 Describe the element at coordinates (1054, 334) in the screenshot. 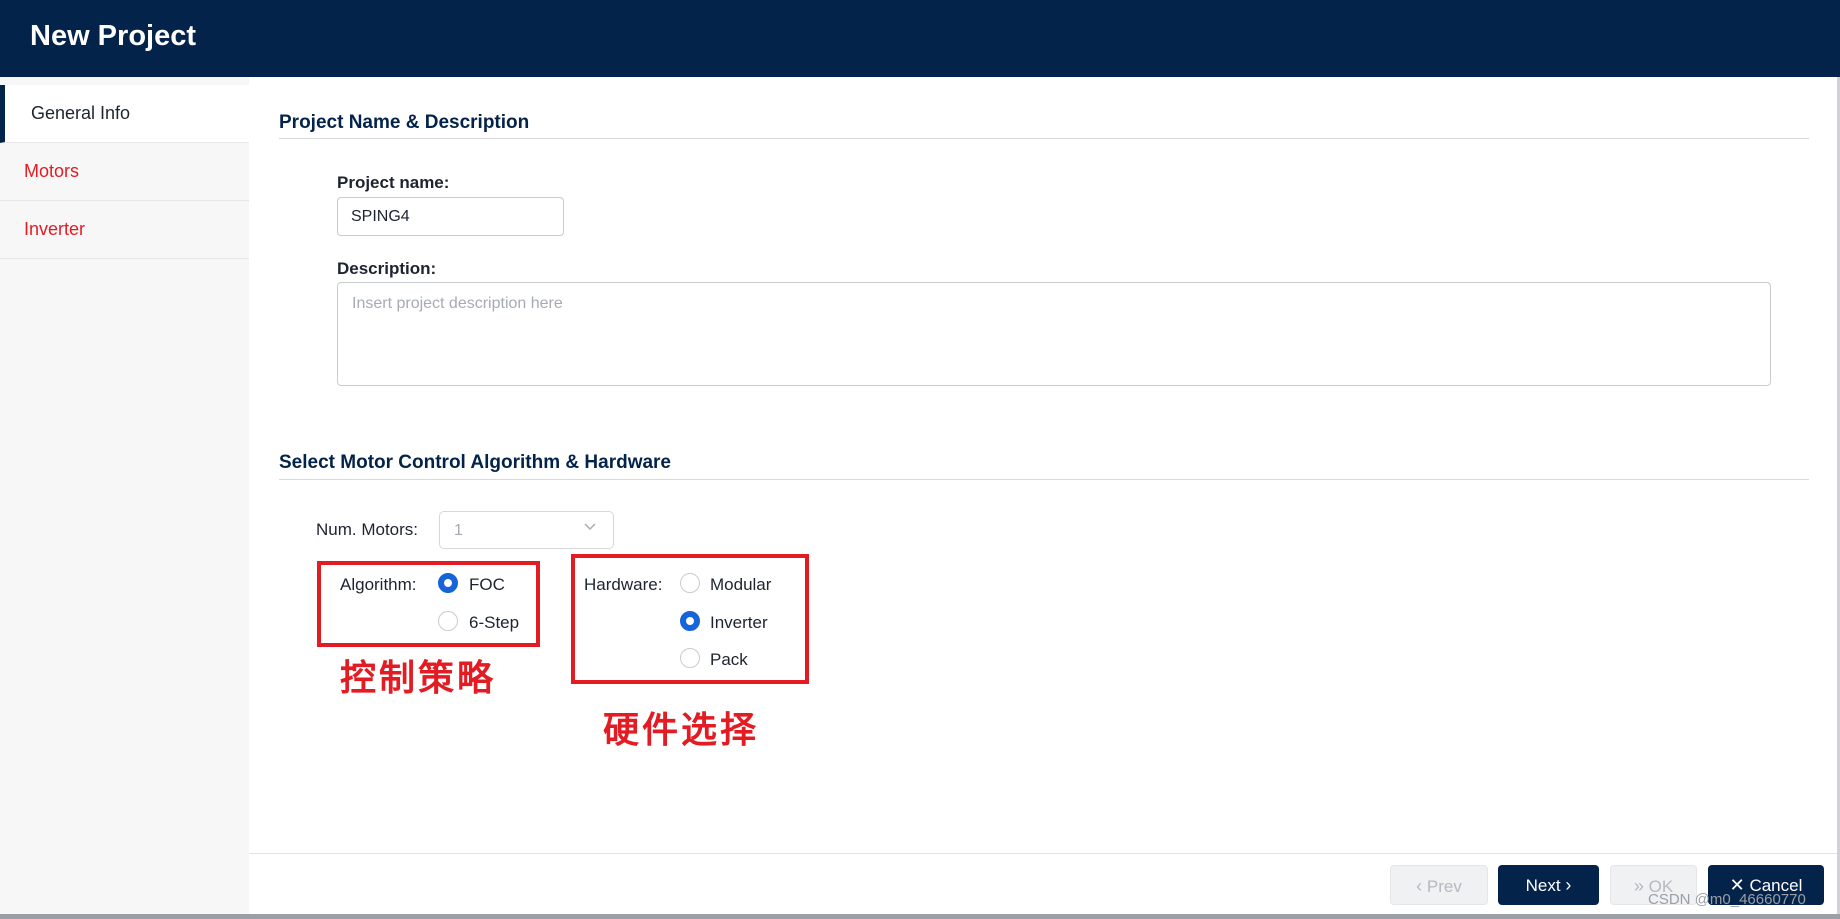

I see `description-textarea` at that location.